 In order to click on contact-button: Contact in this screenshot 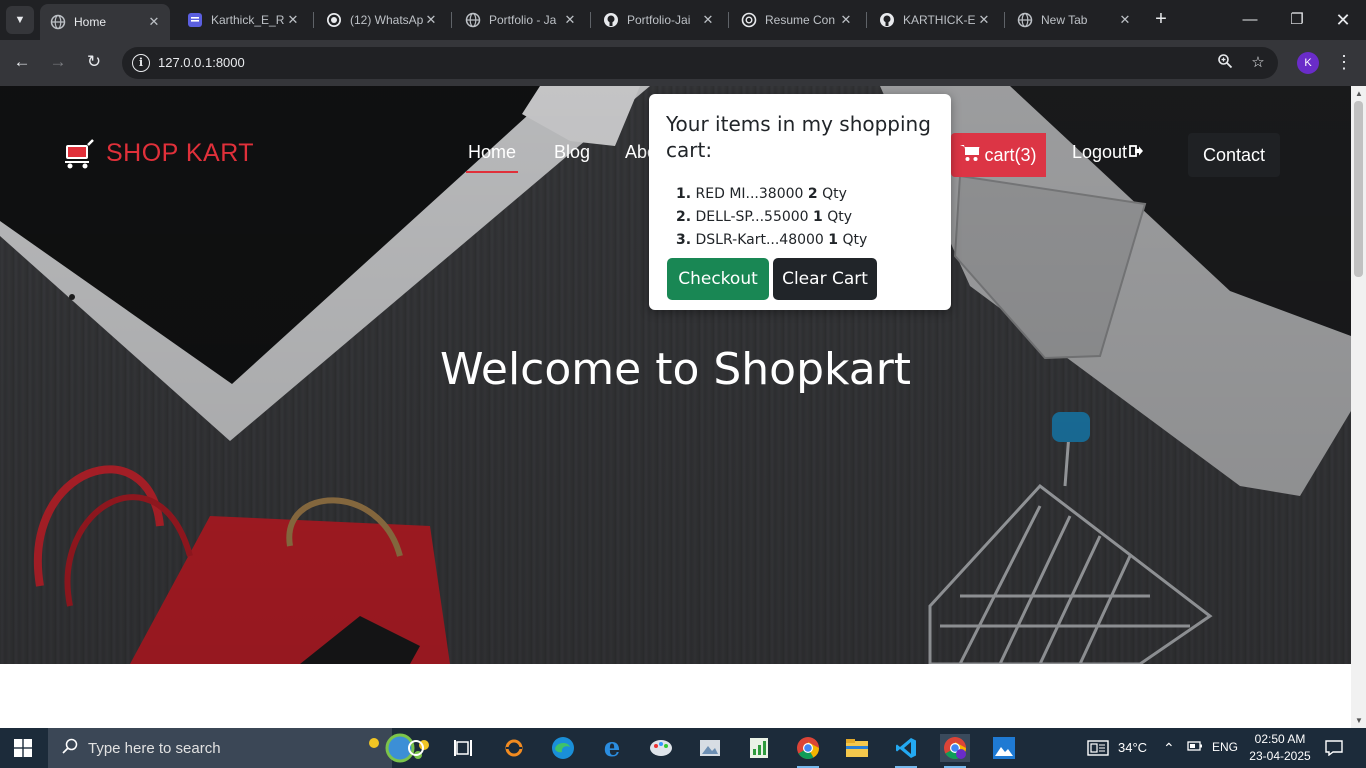, I will do `click(1234, 155)`.